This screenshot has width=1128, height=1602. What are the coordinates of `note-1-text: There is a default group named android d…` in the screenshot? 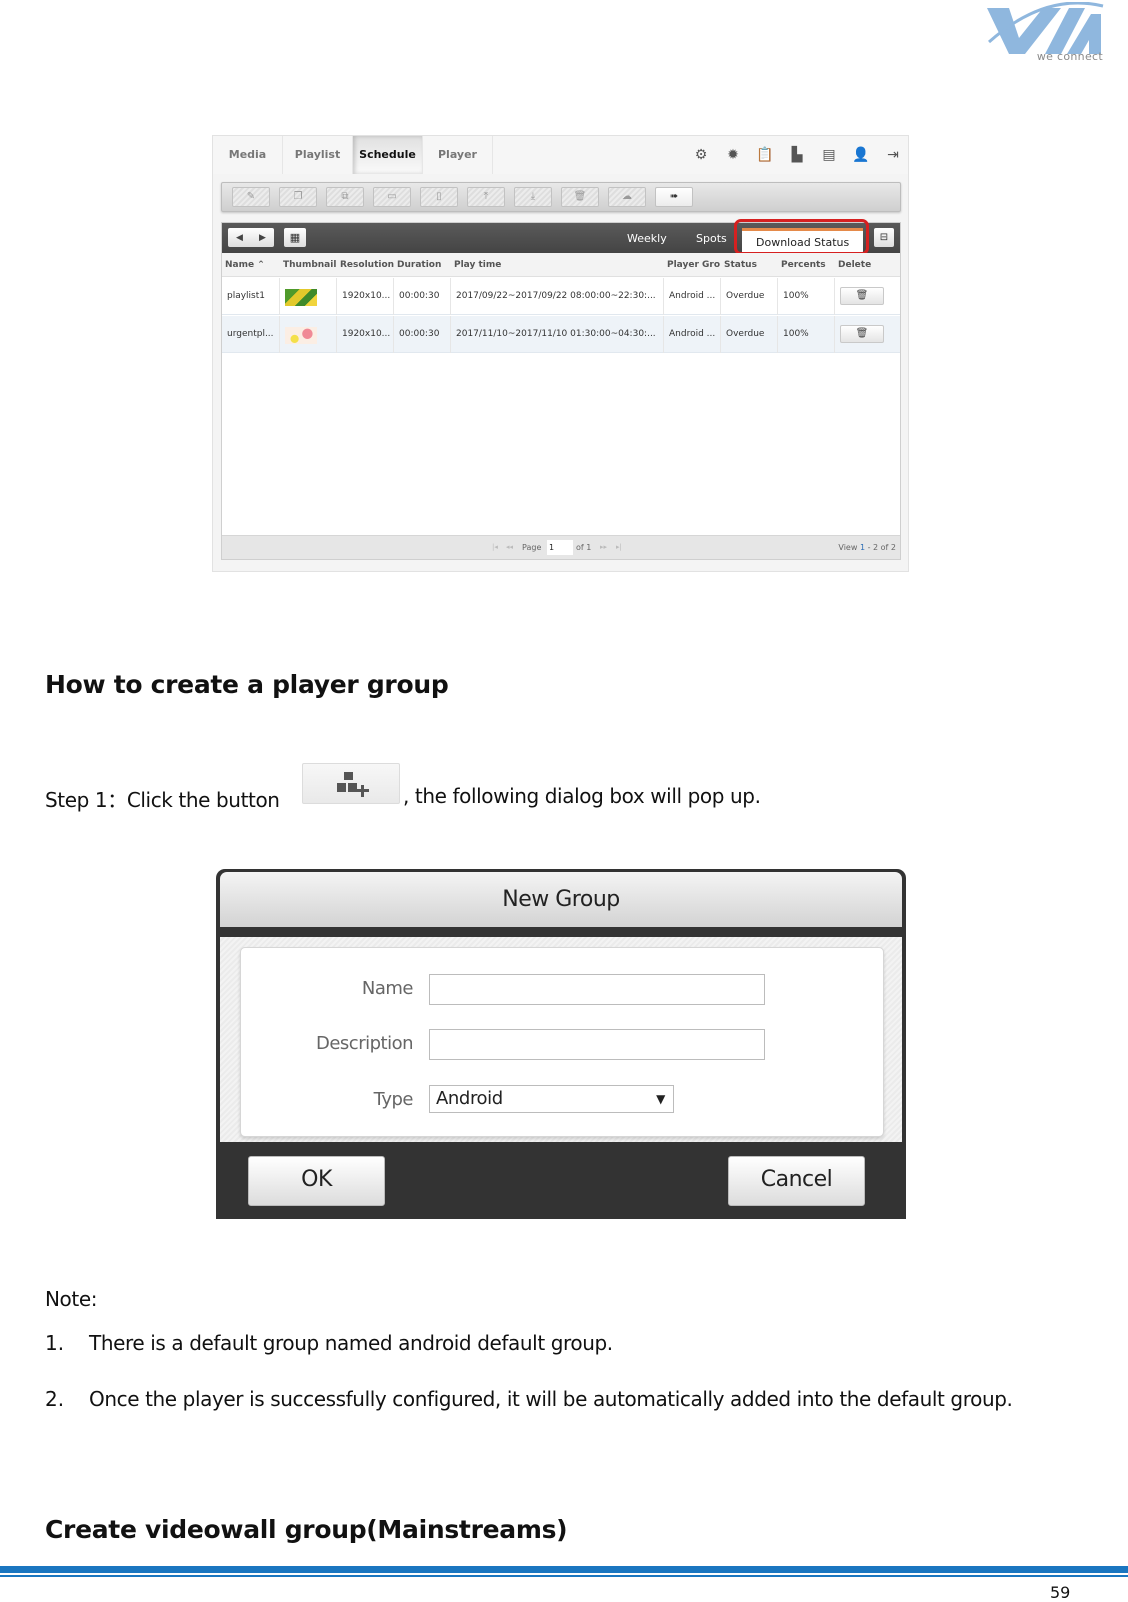 It's located at (351, 1343).